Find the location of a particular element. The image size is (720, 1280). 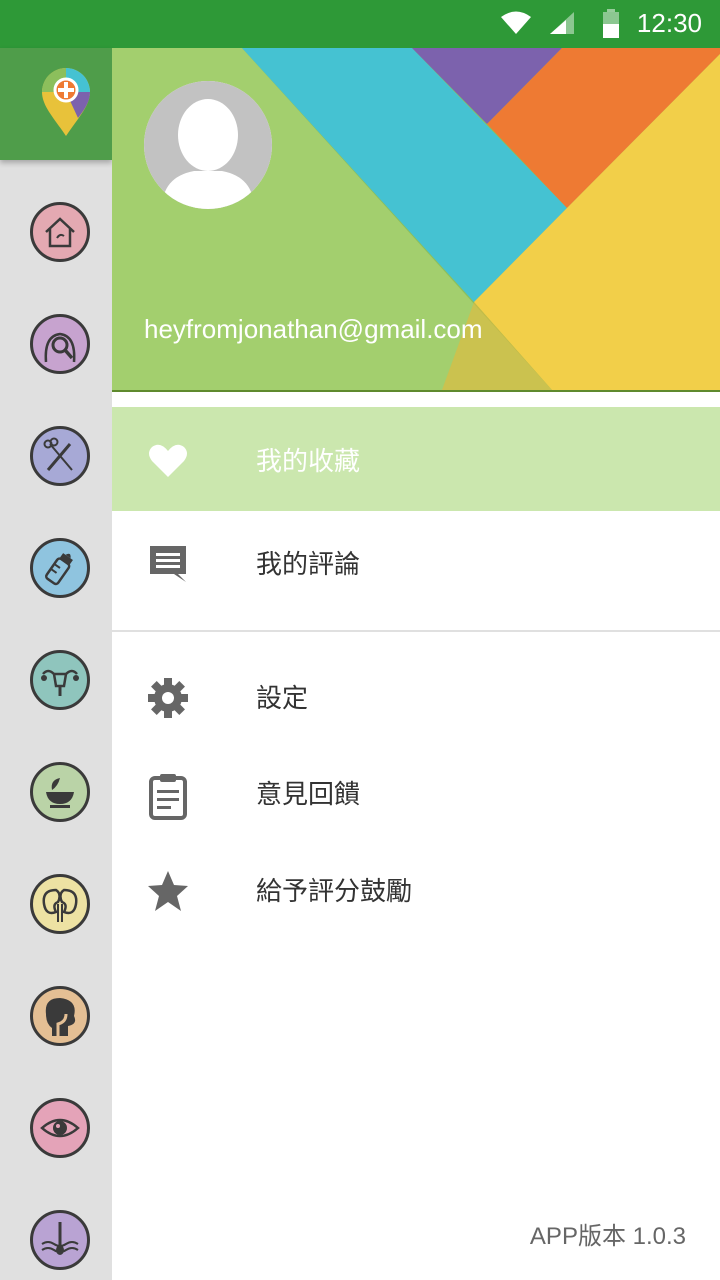

category-gynecology is located at coordinates (60, 680).